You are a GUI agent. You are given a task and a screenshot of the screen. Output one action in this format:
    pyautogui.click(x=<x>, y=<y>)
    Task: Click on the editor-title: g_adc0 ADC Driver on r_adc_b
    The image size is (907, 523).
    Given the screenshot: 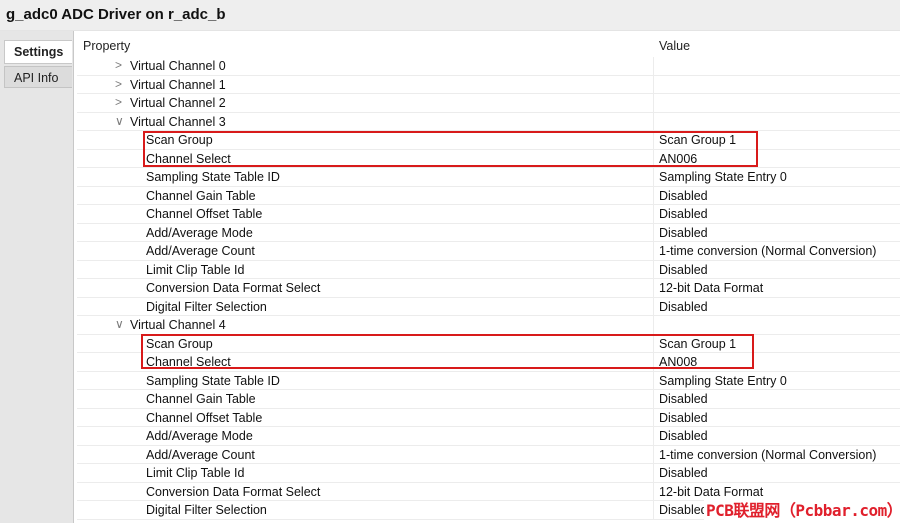 What is the action you would take?
    pyautogui.click(x=116, y=14)
    